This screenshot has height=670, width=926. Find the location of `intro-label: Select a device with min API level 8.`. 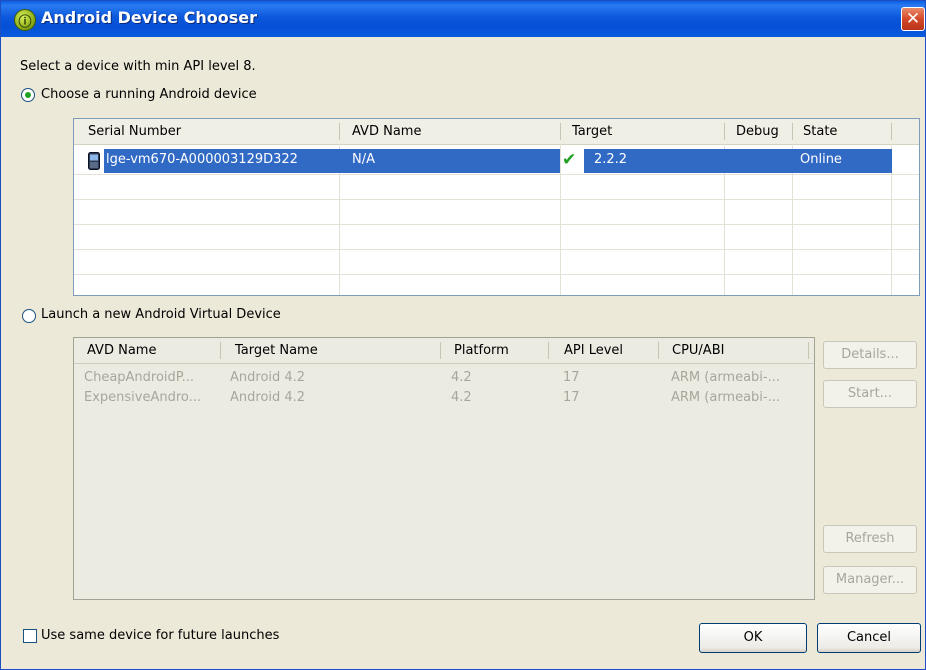

intro-label: Select a device with min API level 8. is located at coordinates (138, 66).